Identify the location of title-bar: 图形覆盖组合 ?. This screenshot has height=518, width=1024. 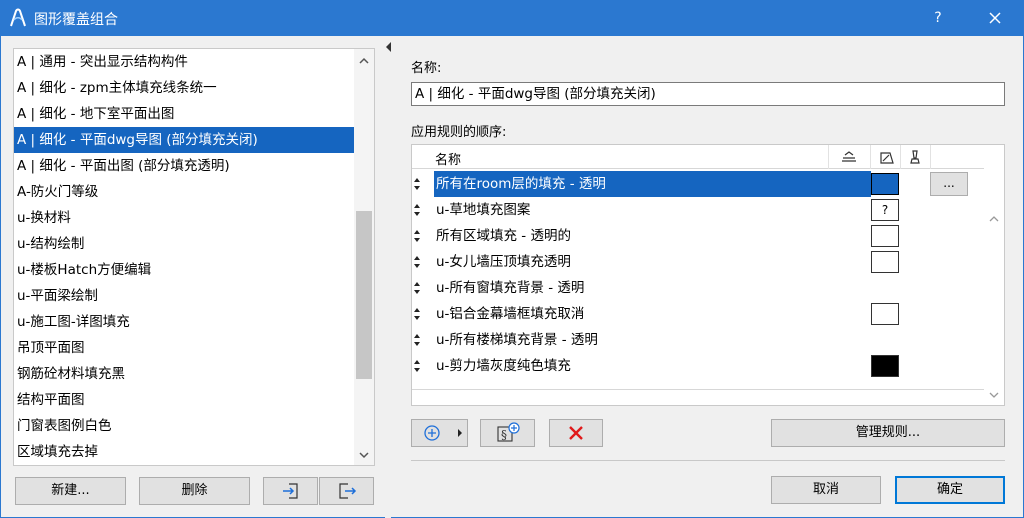
(512, 18).